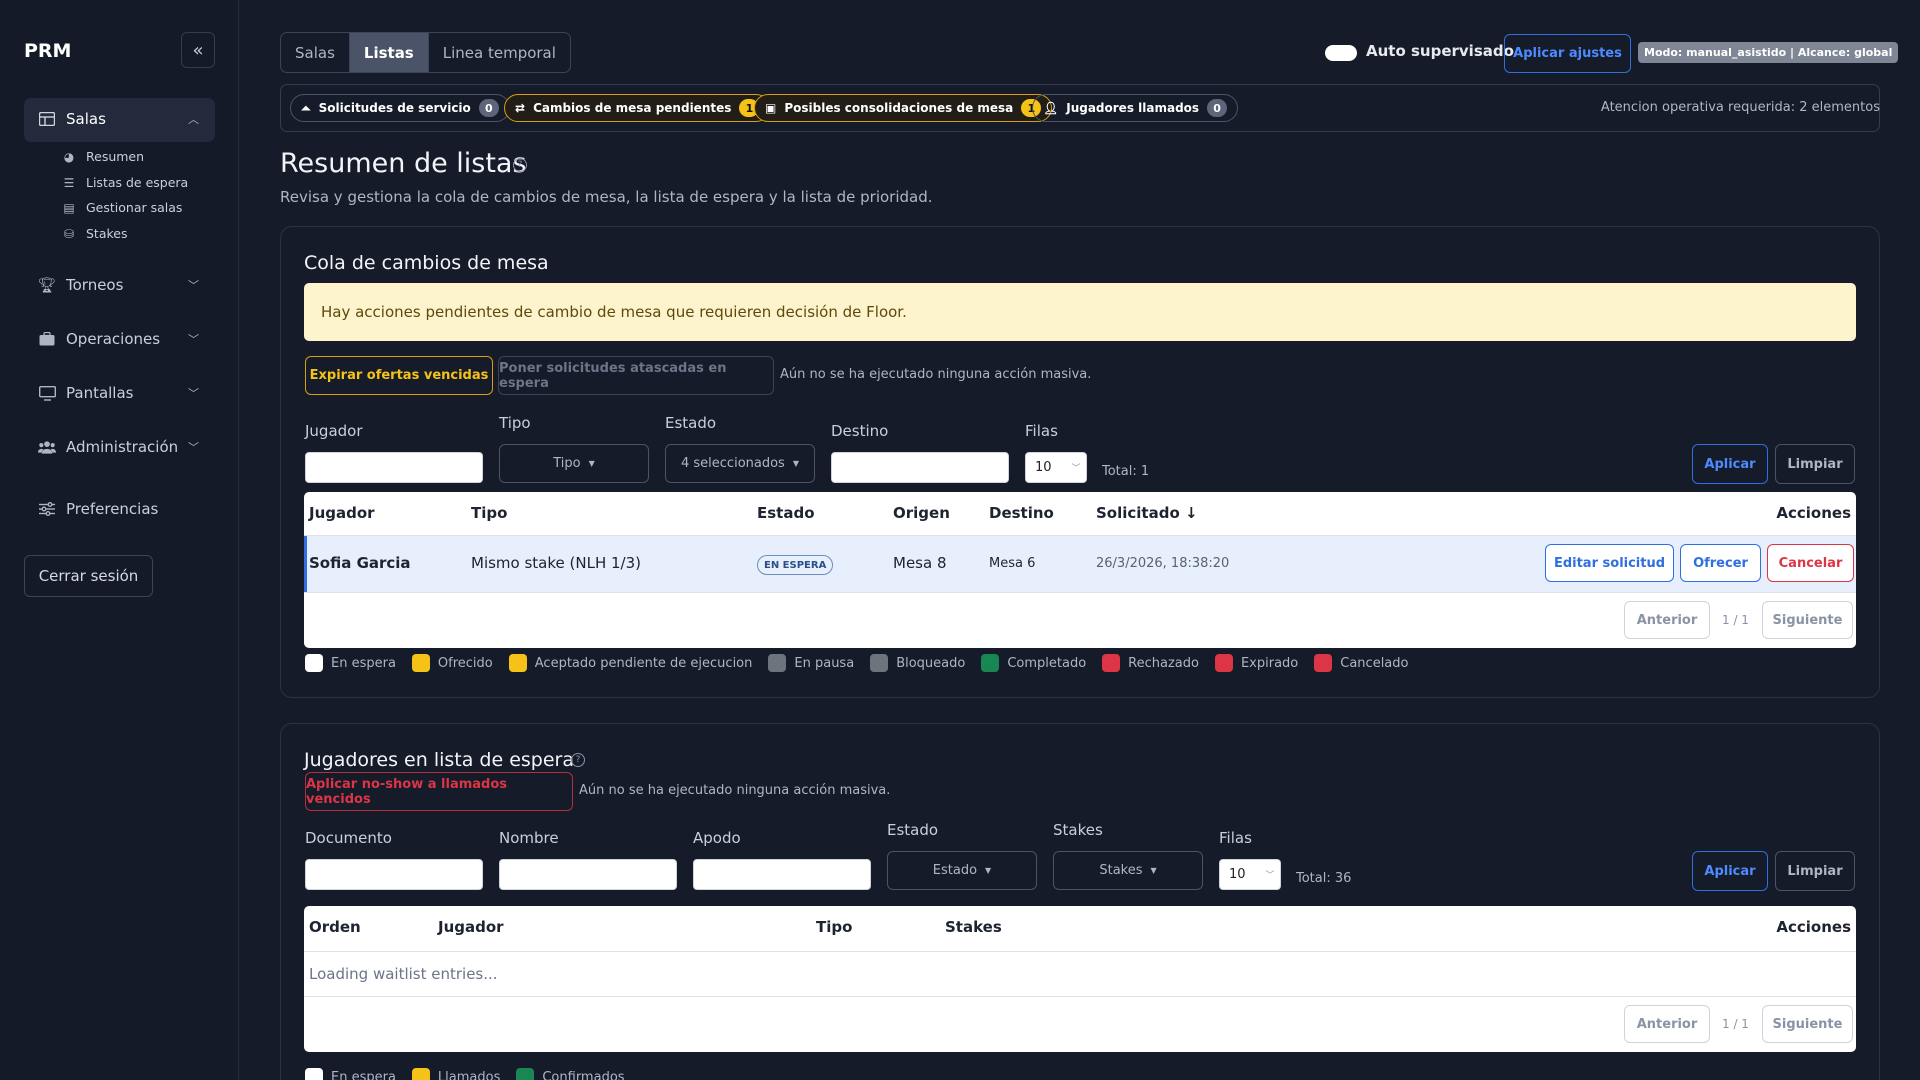 Image resolution: width=1920 pixels, height=1080 pixels. I want to click on filter-tipo-select: Tipo ▼, so click(574, 463).